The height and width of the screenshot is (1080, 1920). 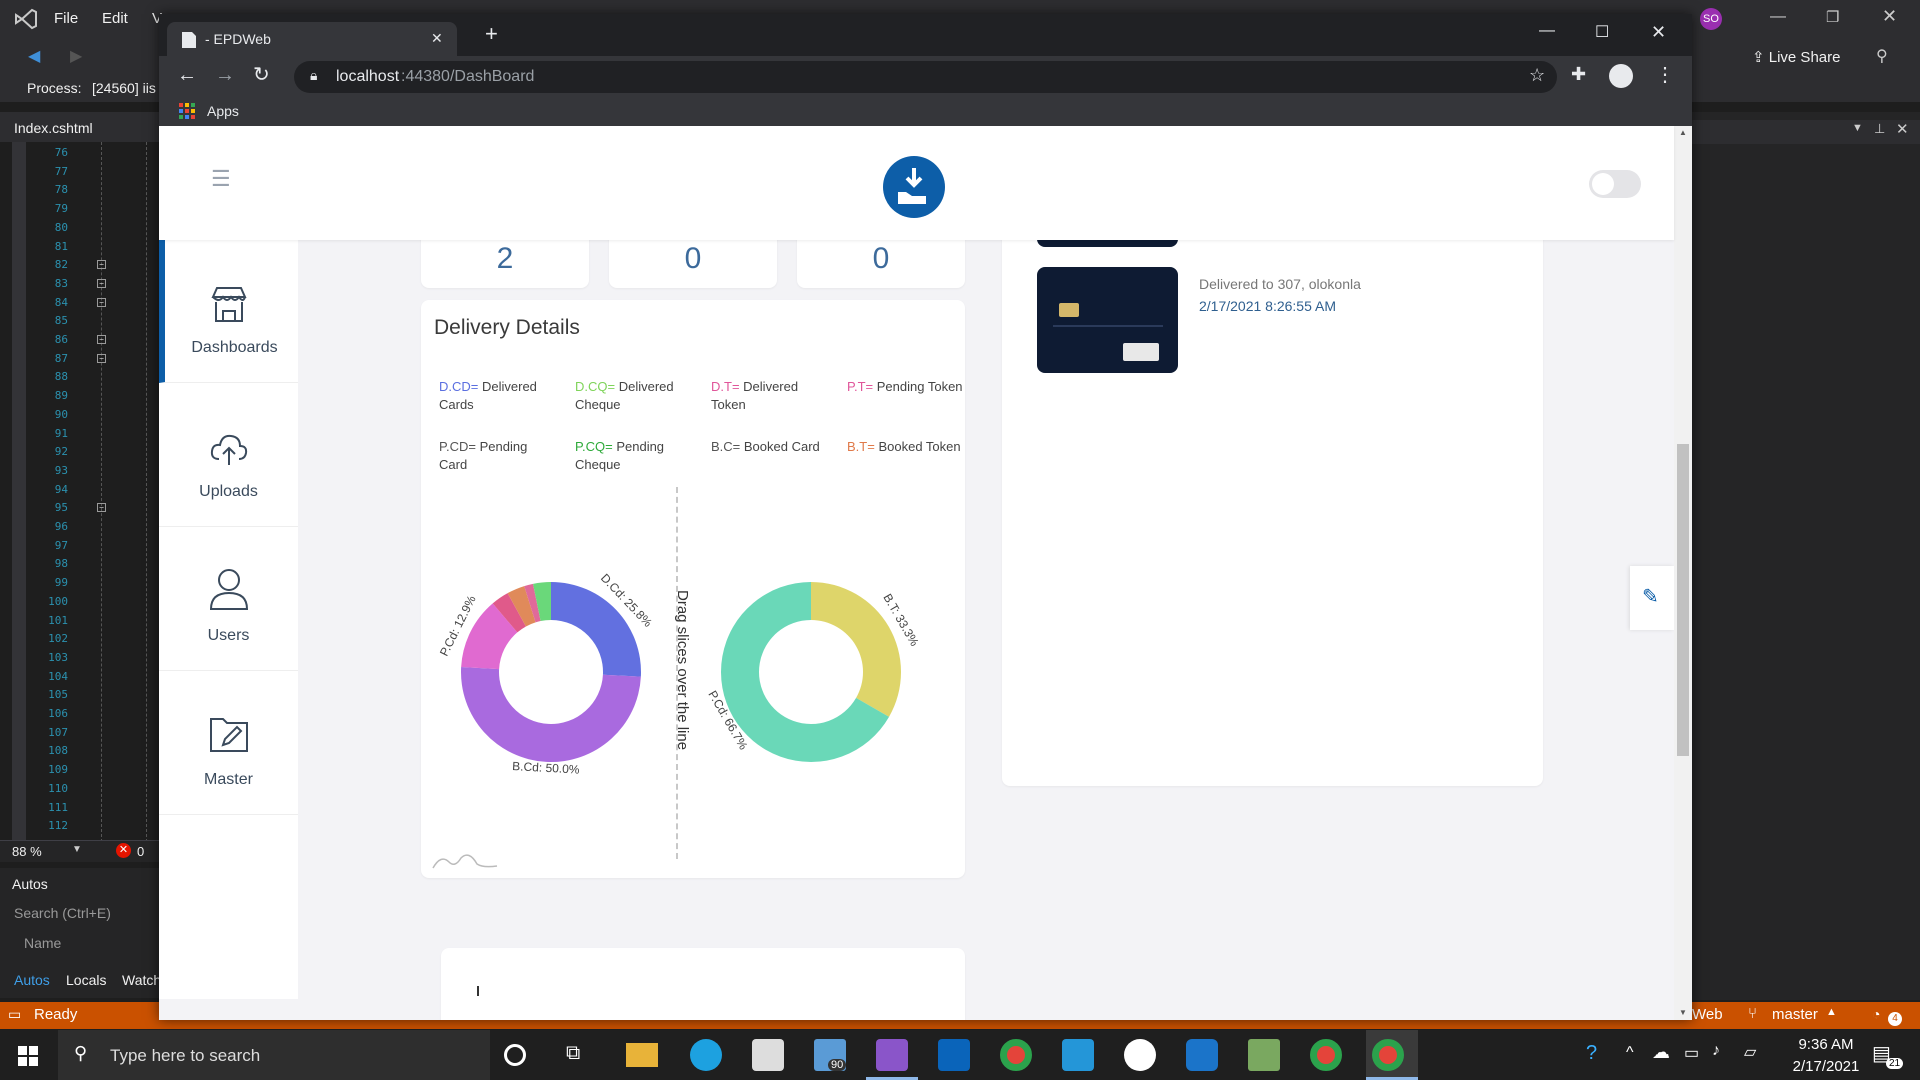 What do you see at coordinates (54, 88) in the screenshot?
I see `process-label: Process:` at bounding box center [54, 88].